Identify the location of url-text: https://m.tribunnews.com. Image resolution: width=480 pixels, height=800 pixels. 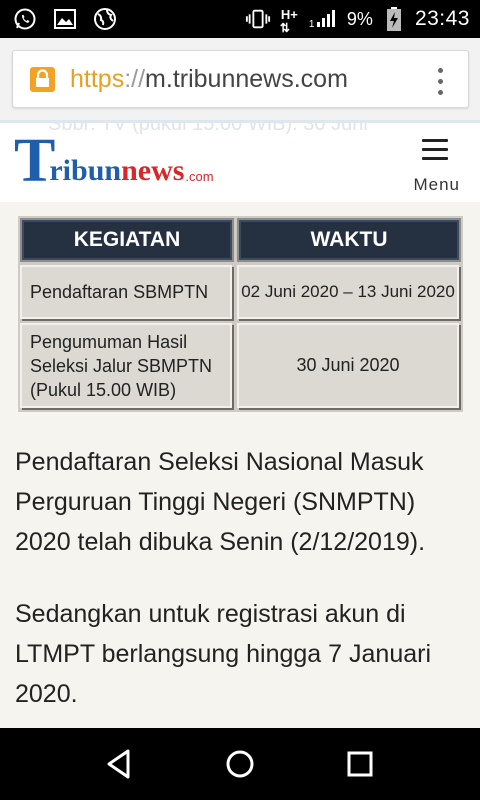
(209, 79).